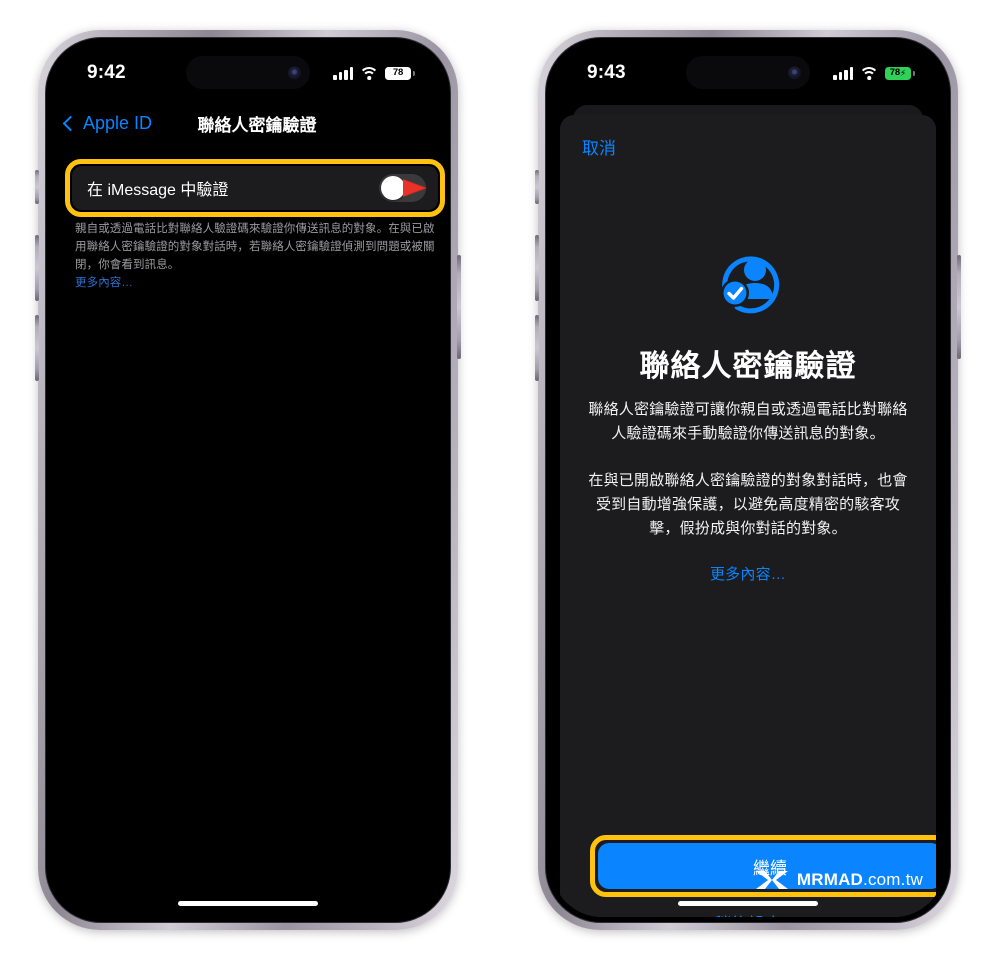  I want to click on status-indicators-right: 78 ⚡, so click(874, 73).